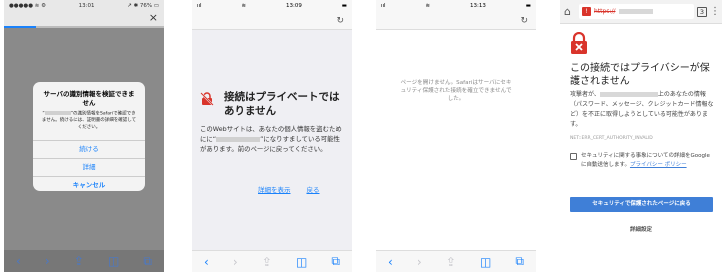 The width and height of the screenshot is (726, 272). I want to click on omnibox: ! https://, so click(636, 11).